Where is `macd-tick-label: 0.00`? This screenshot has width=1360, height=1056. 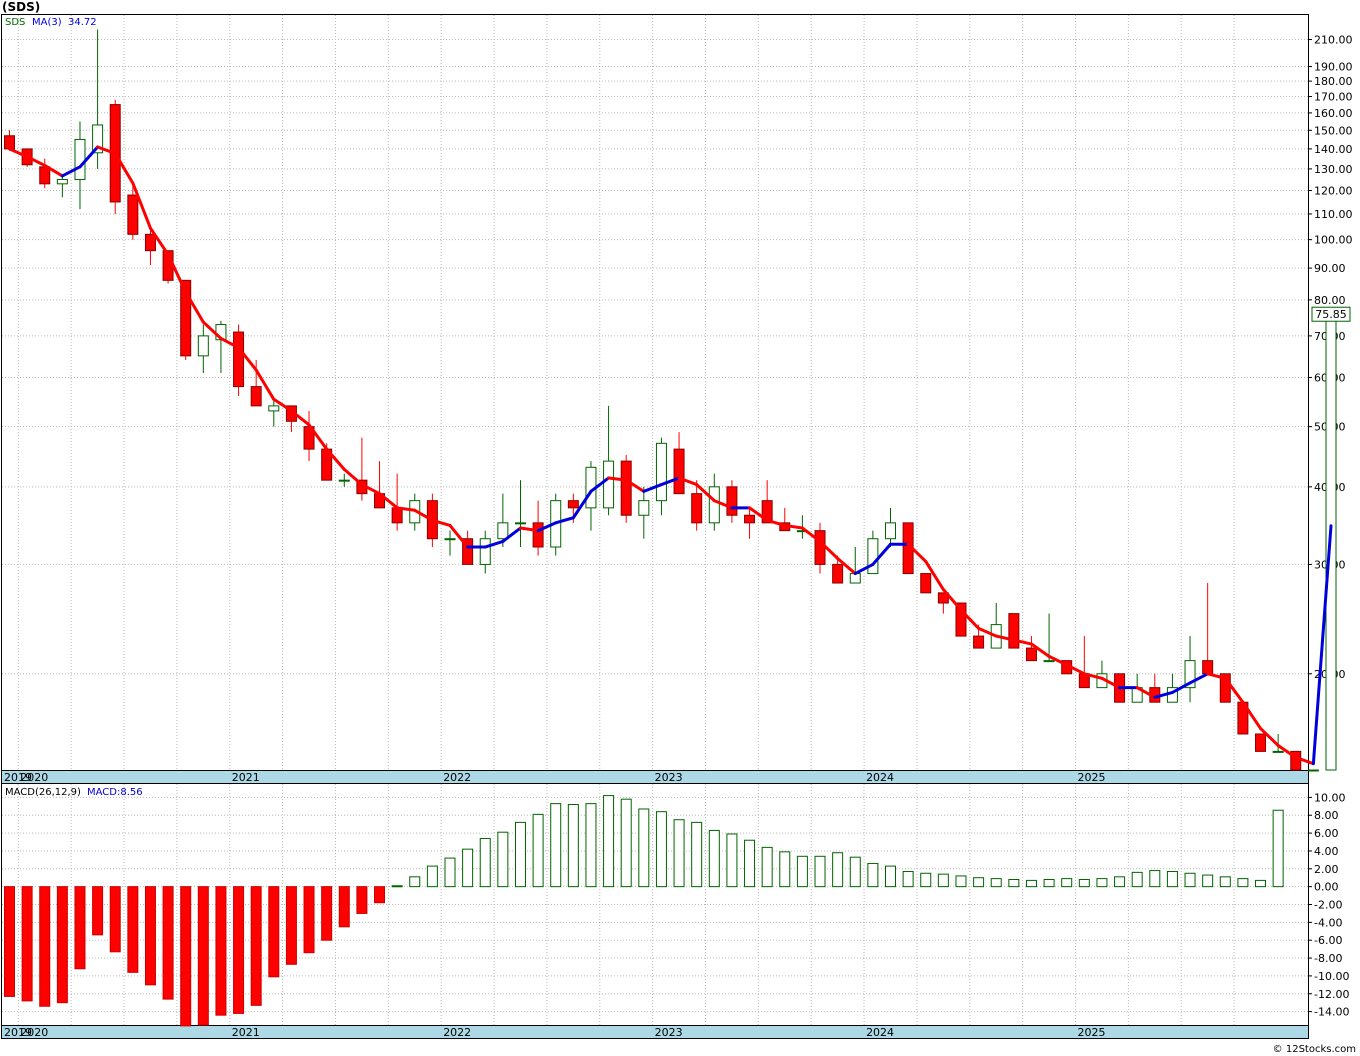 macd-tick-label: 0.00 is located at coordinates (1326, 887).